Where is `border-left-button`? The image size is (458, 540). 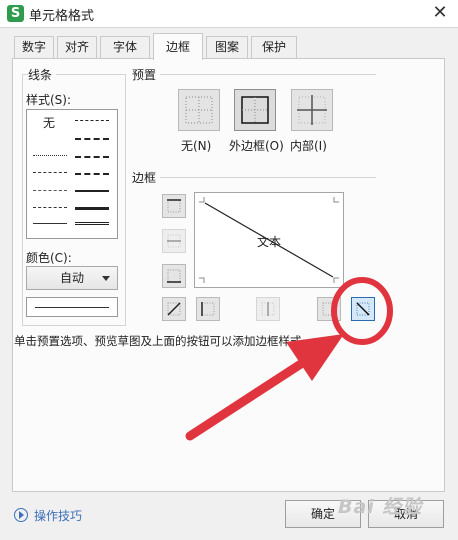 border-left-button is located at coordinates (208, 309).